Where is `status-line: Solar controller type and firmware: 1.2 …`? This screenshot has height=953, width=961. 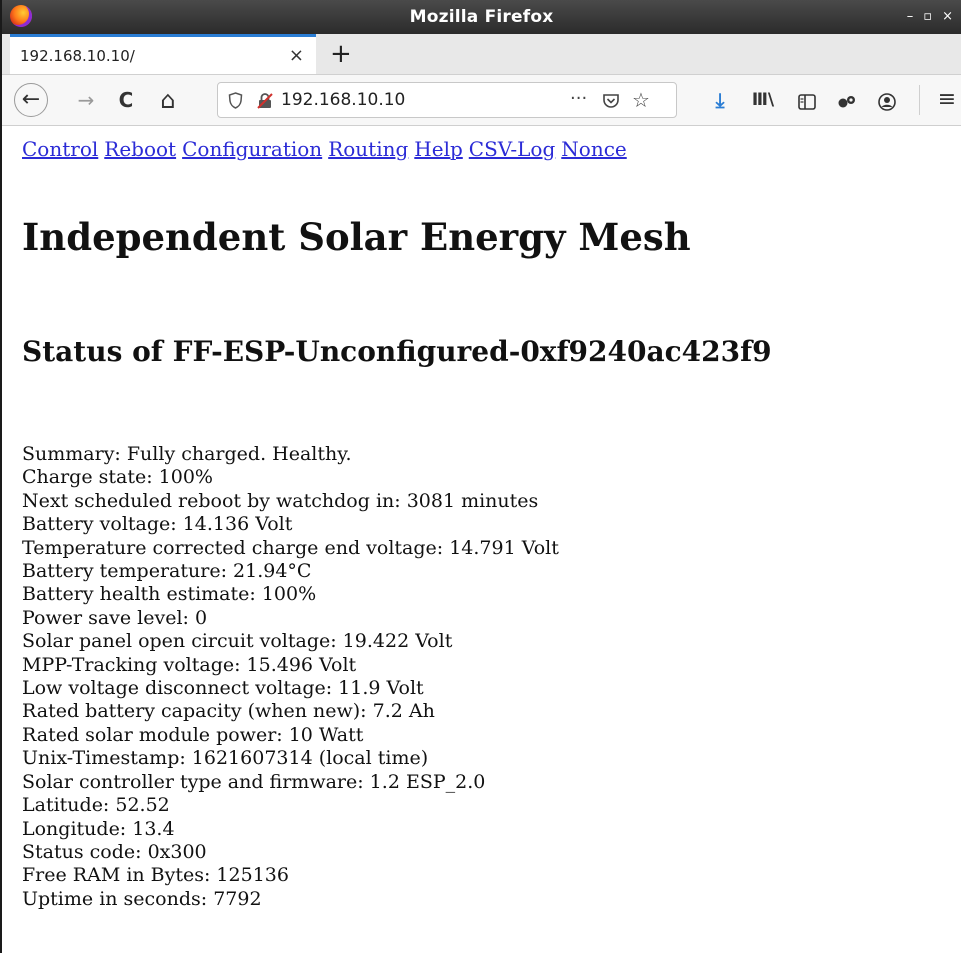
status-line: Solar controller type and firmware: 1.2 … is located at coordinates (254, 781).